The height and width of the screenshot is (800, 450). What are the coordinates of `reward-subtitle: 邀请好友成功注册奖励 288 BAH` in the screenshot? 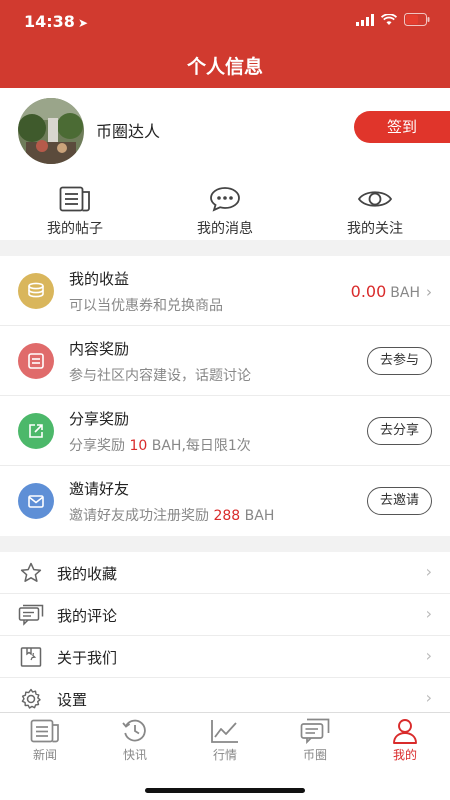 It's located at (171, 515).